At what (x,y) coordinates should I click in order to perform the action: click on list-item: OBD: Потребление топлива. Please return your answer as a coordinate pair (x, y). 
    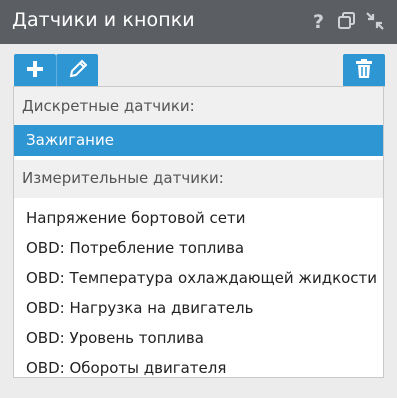
    Looking at the image, I should click on (198, 248).